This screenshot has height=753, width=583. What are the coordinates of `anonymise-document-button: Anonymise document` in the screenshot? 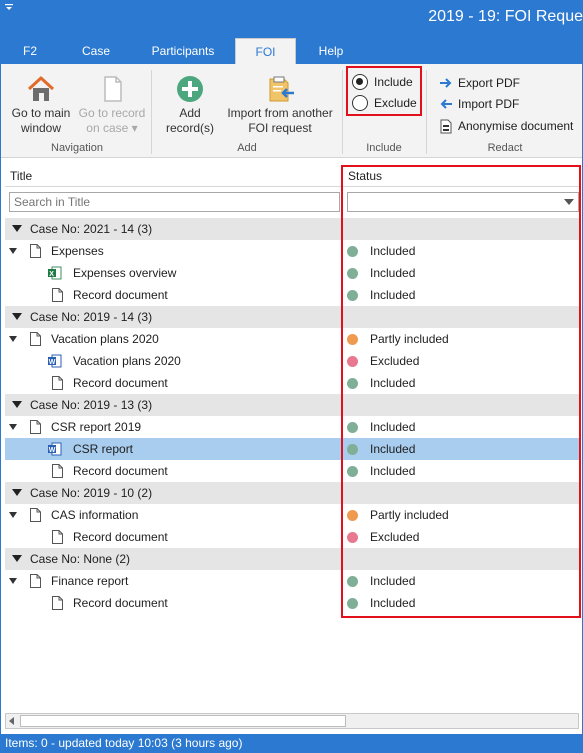 It's located at (505, 126).